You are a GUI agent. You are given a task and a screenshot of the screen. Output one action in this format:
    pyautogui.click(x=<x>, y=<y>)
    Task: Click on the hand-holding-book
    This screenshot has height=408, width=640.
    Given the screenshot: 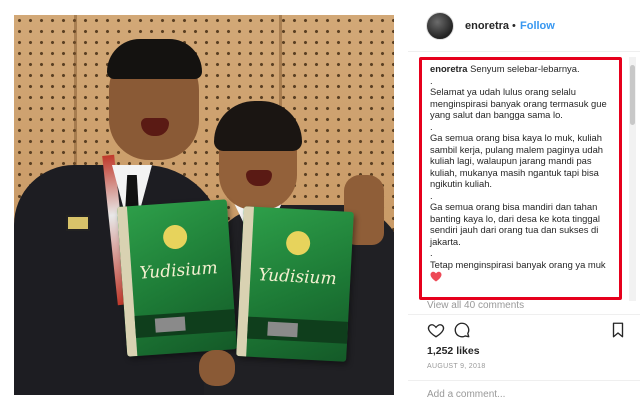 What is the action you would take?
    pyautogui.click(x=217, y=368)
    